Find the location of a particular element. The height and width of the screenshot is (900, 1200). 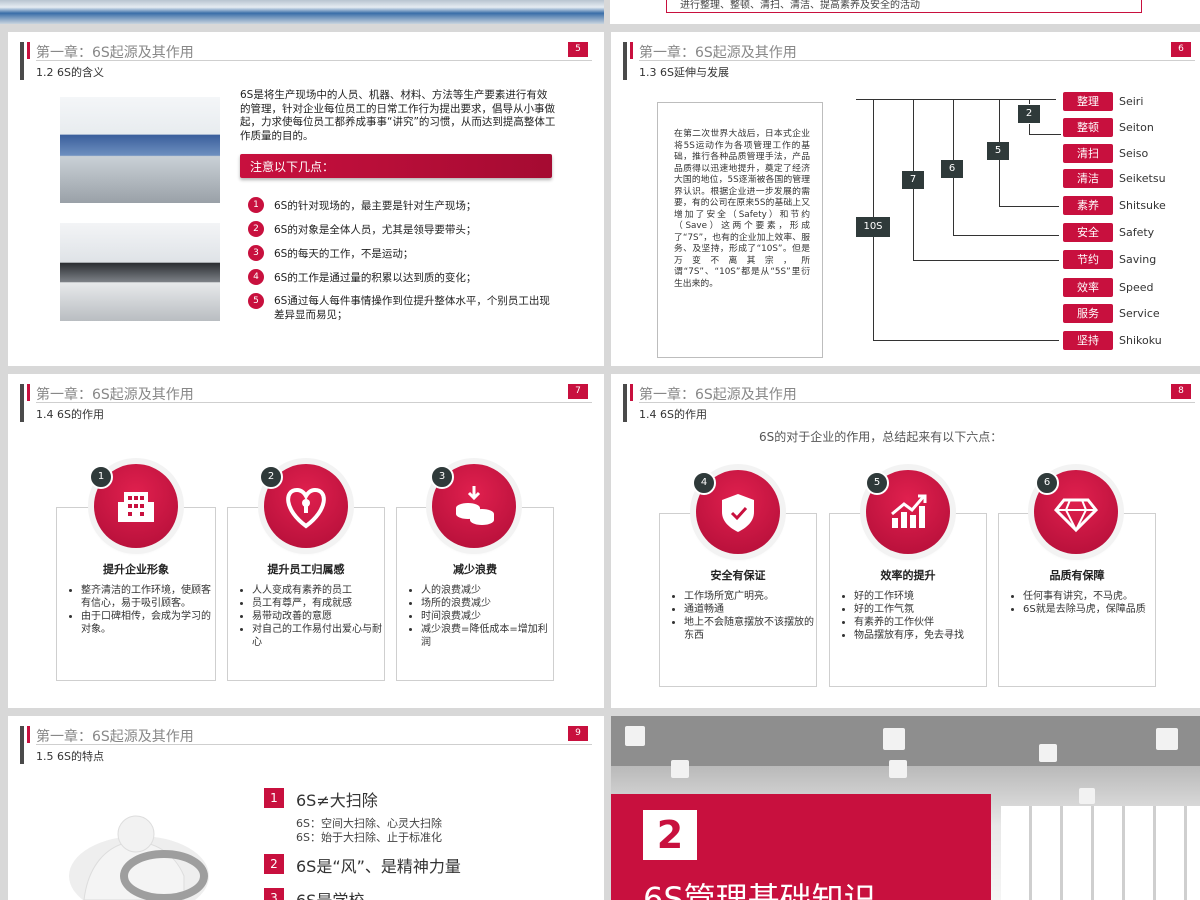

top-left-photo-strip is located at coordinates (302, 12).